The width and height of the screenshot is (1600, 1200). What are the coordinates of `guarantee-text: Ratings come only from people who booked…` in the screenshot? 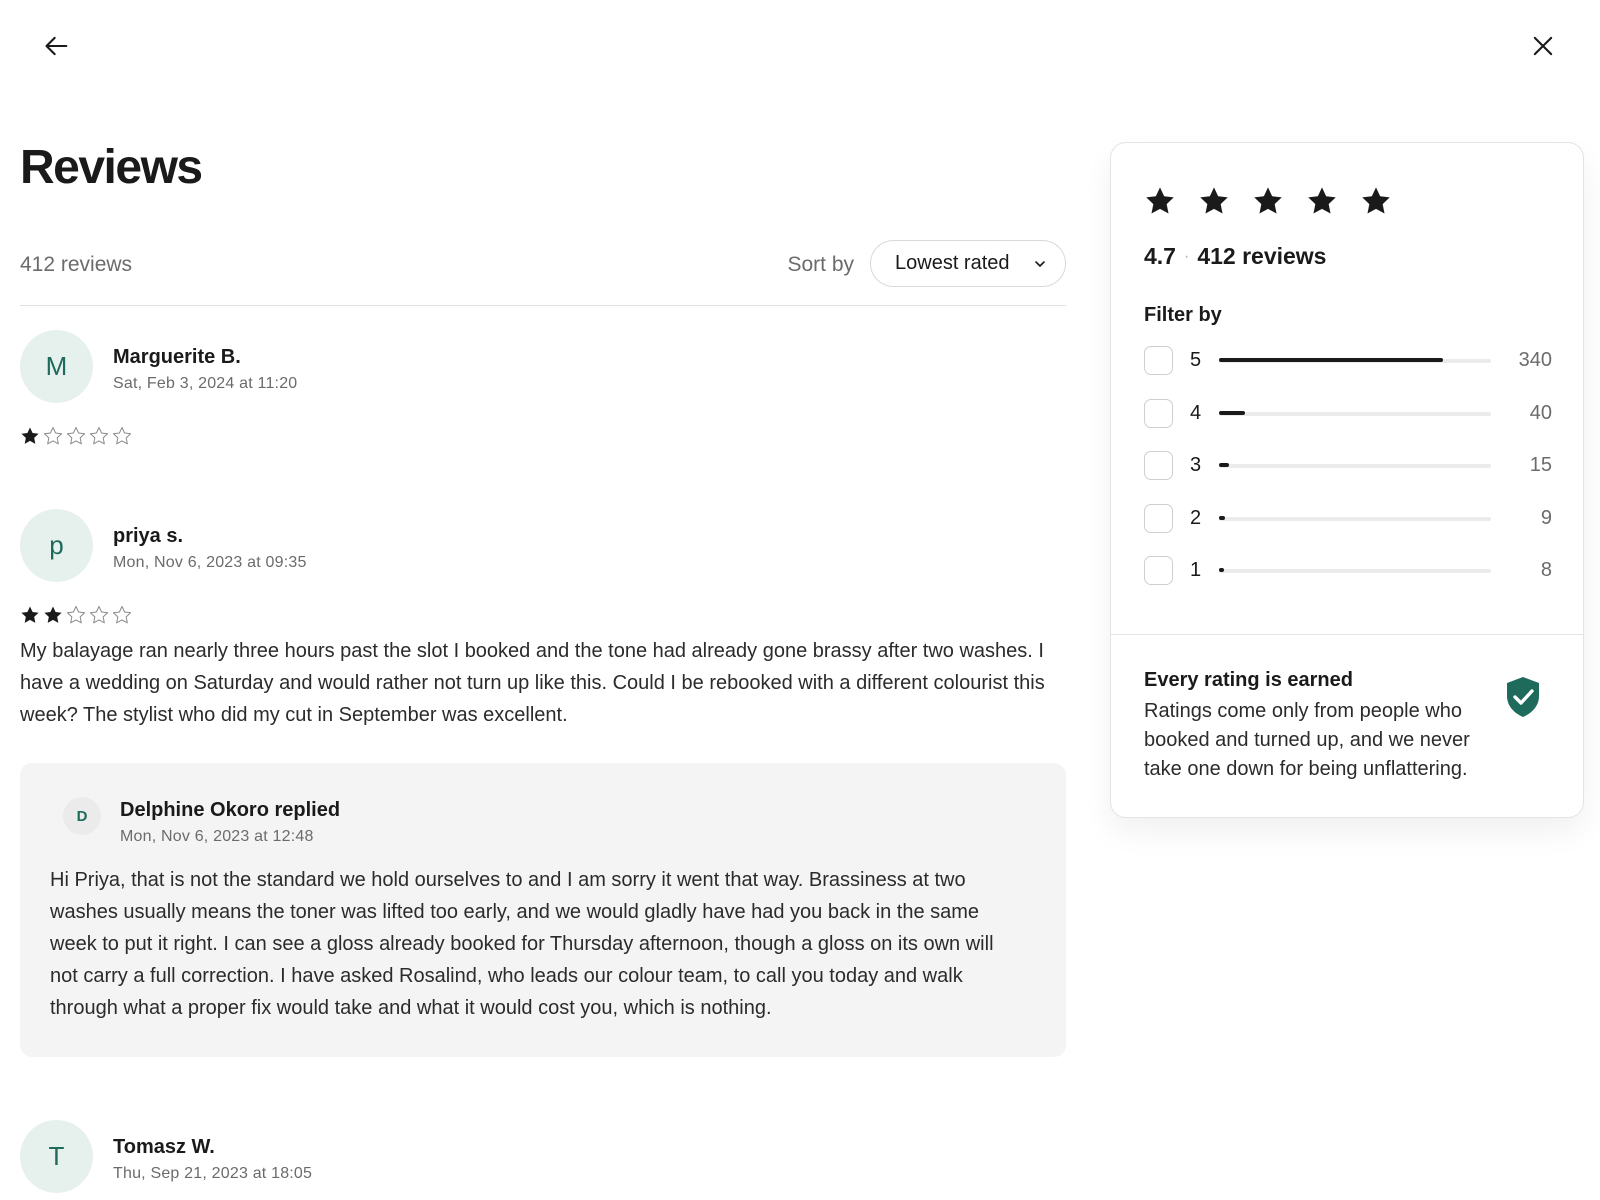 It's located at (1307, 740).